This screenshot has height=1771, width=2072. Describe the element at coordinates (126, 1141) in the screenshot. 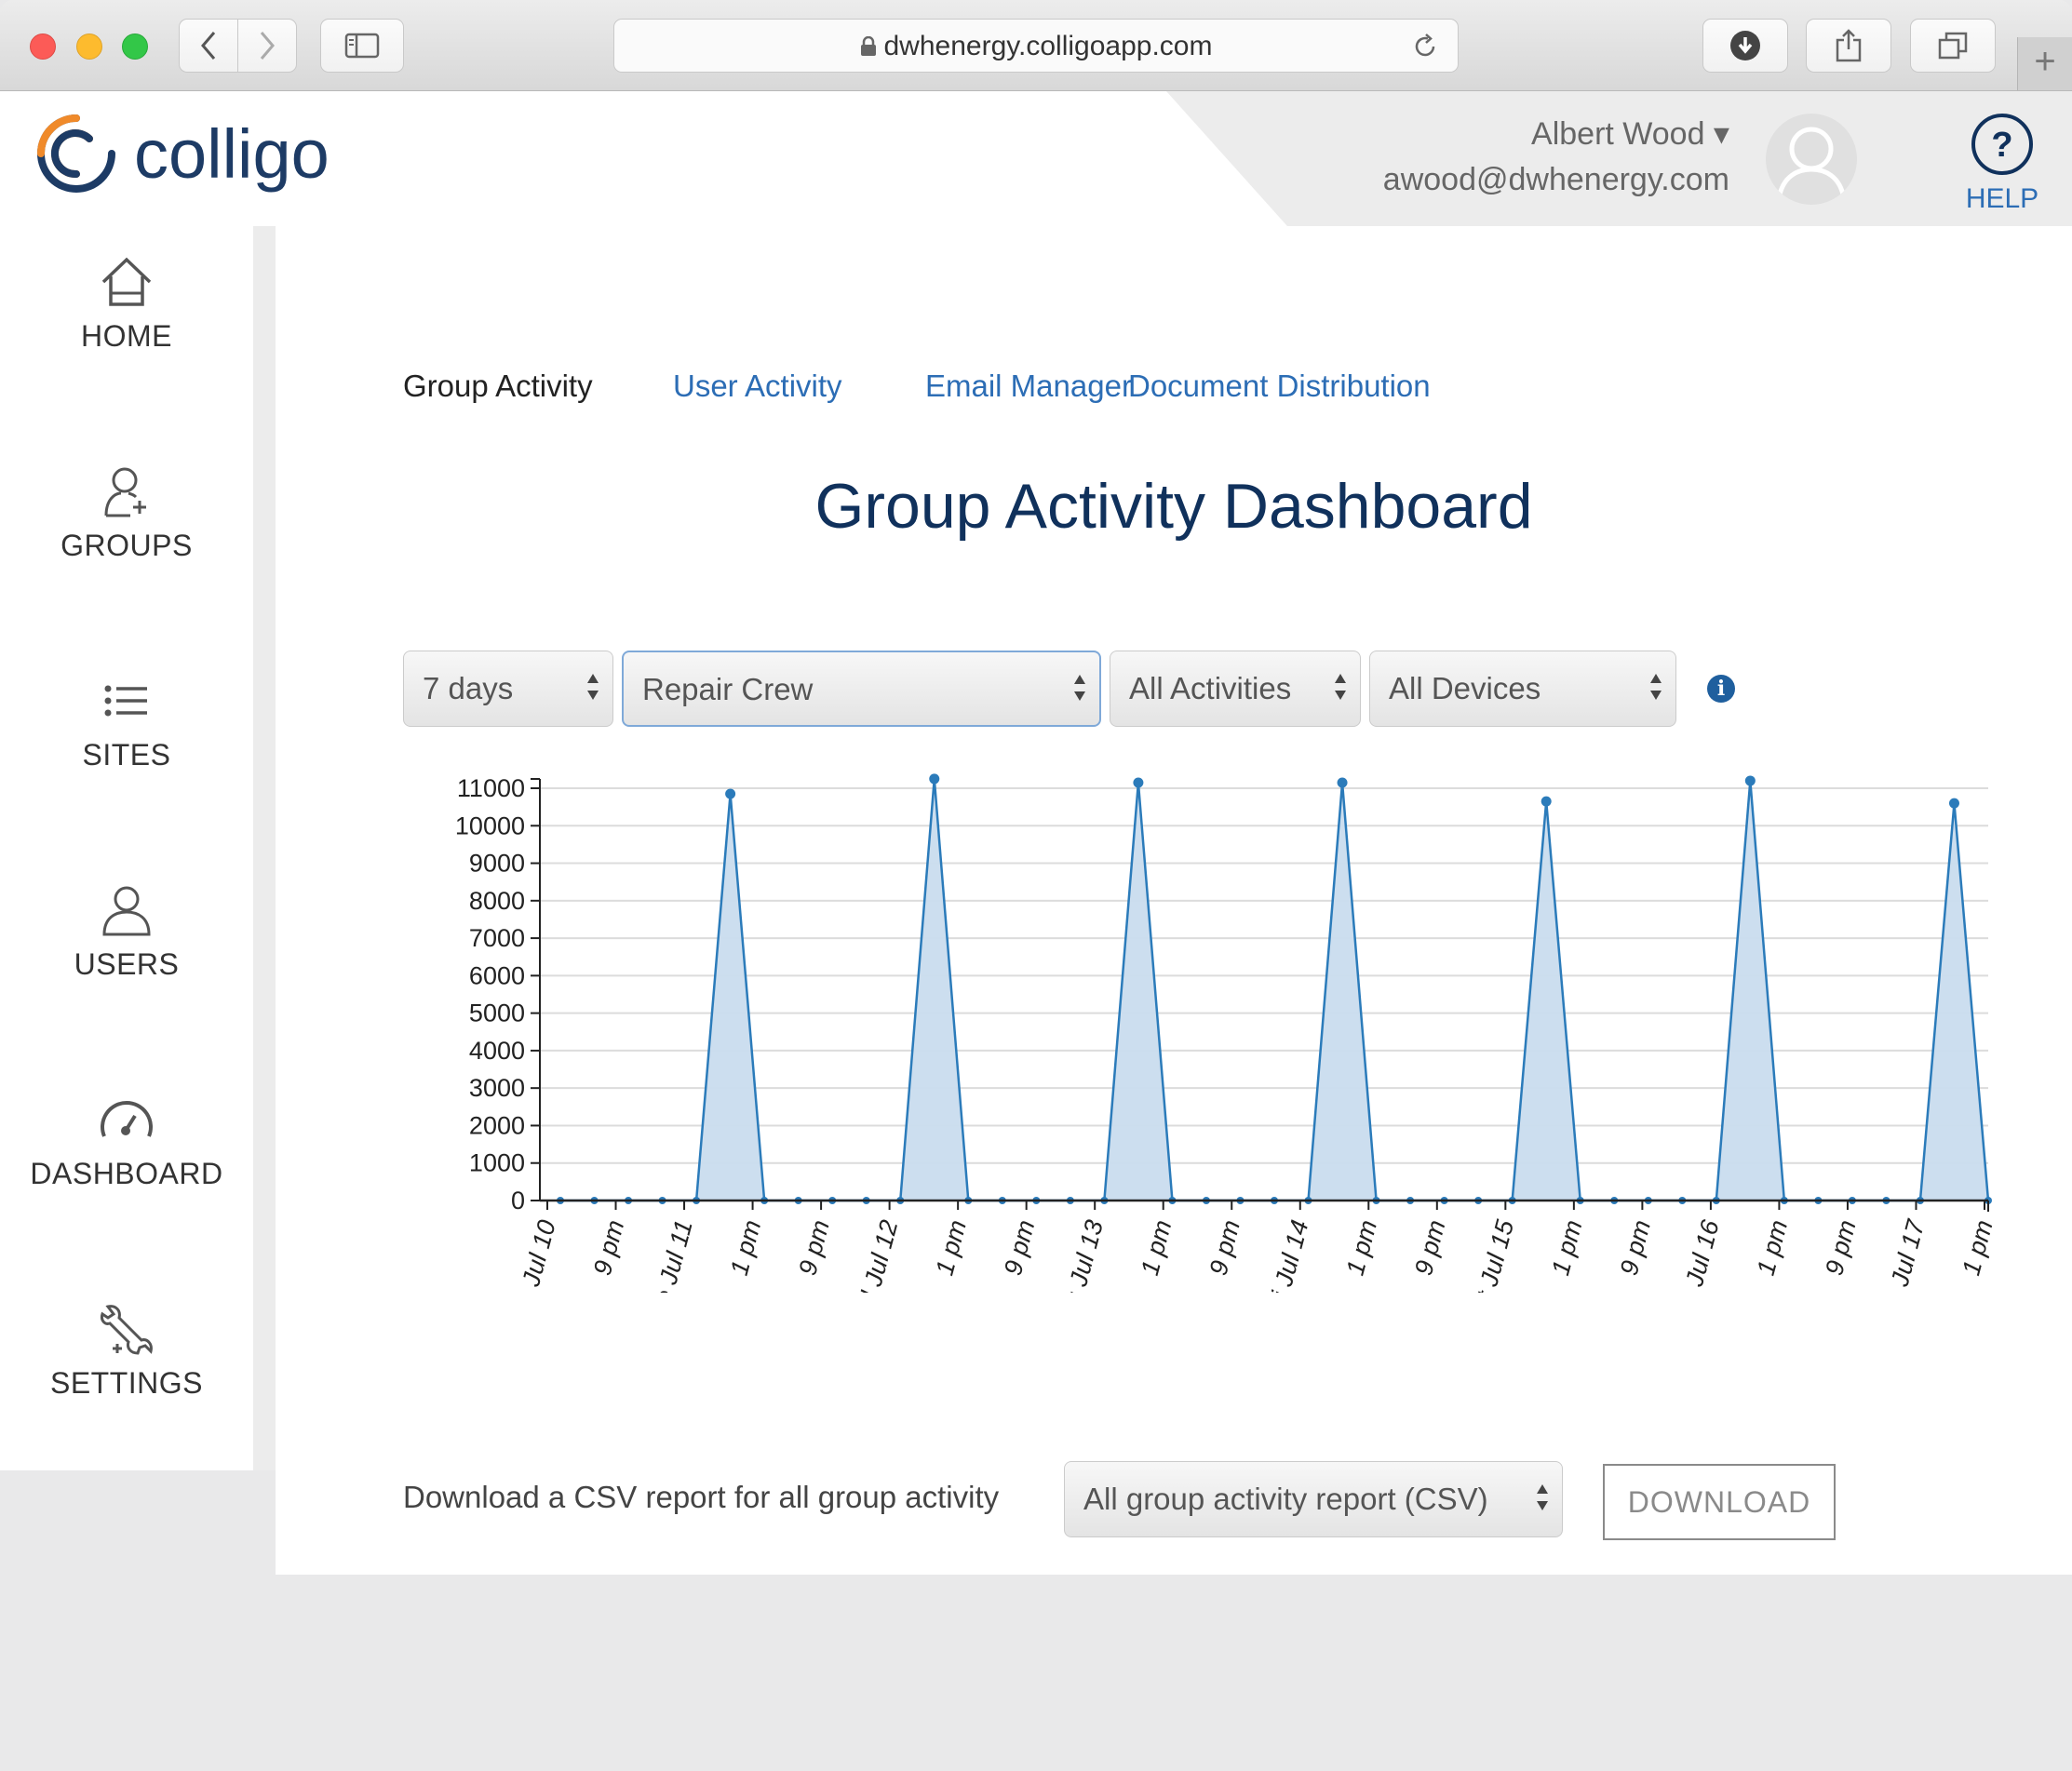

I see `sidebar-item-dashboard: DASHBOARD` at that location.